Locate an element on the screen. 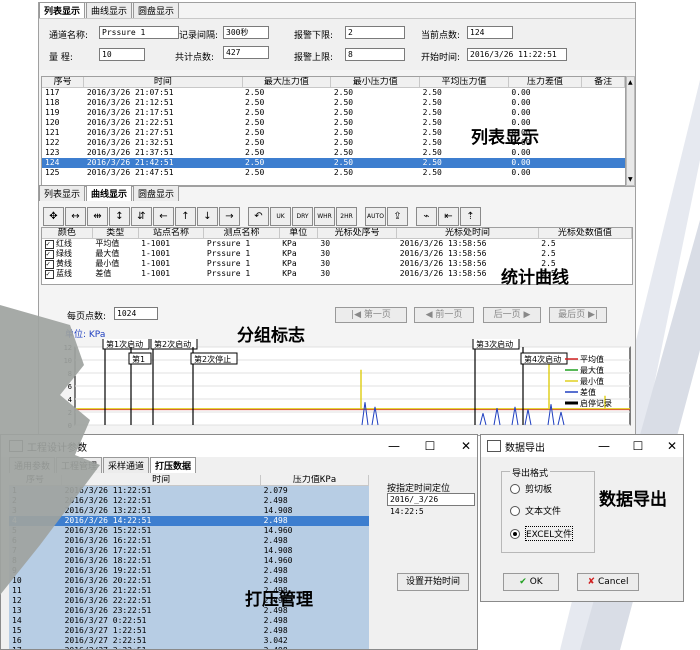 The width and height of the screenshot is (700, 650). list-row: 124 2016/3/26 21:42:51 2.50 2.50 2.50 0.00 is located at coordinates (333, 163).